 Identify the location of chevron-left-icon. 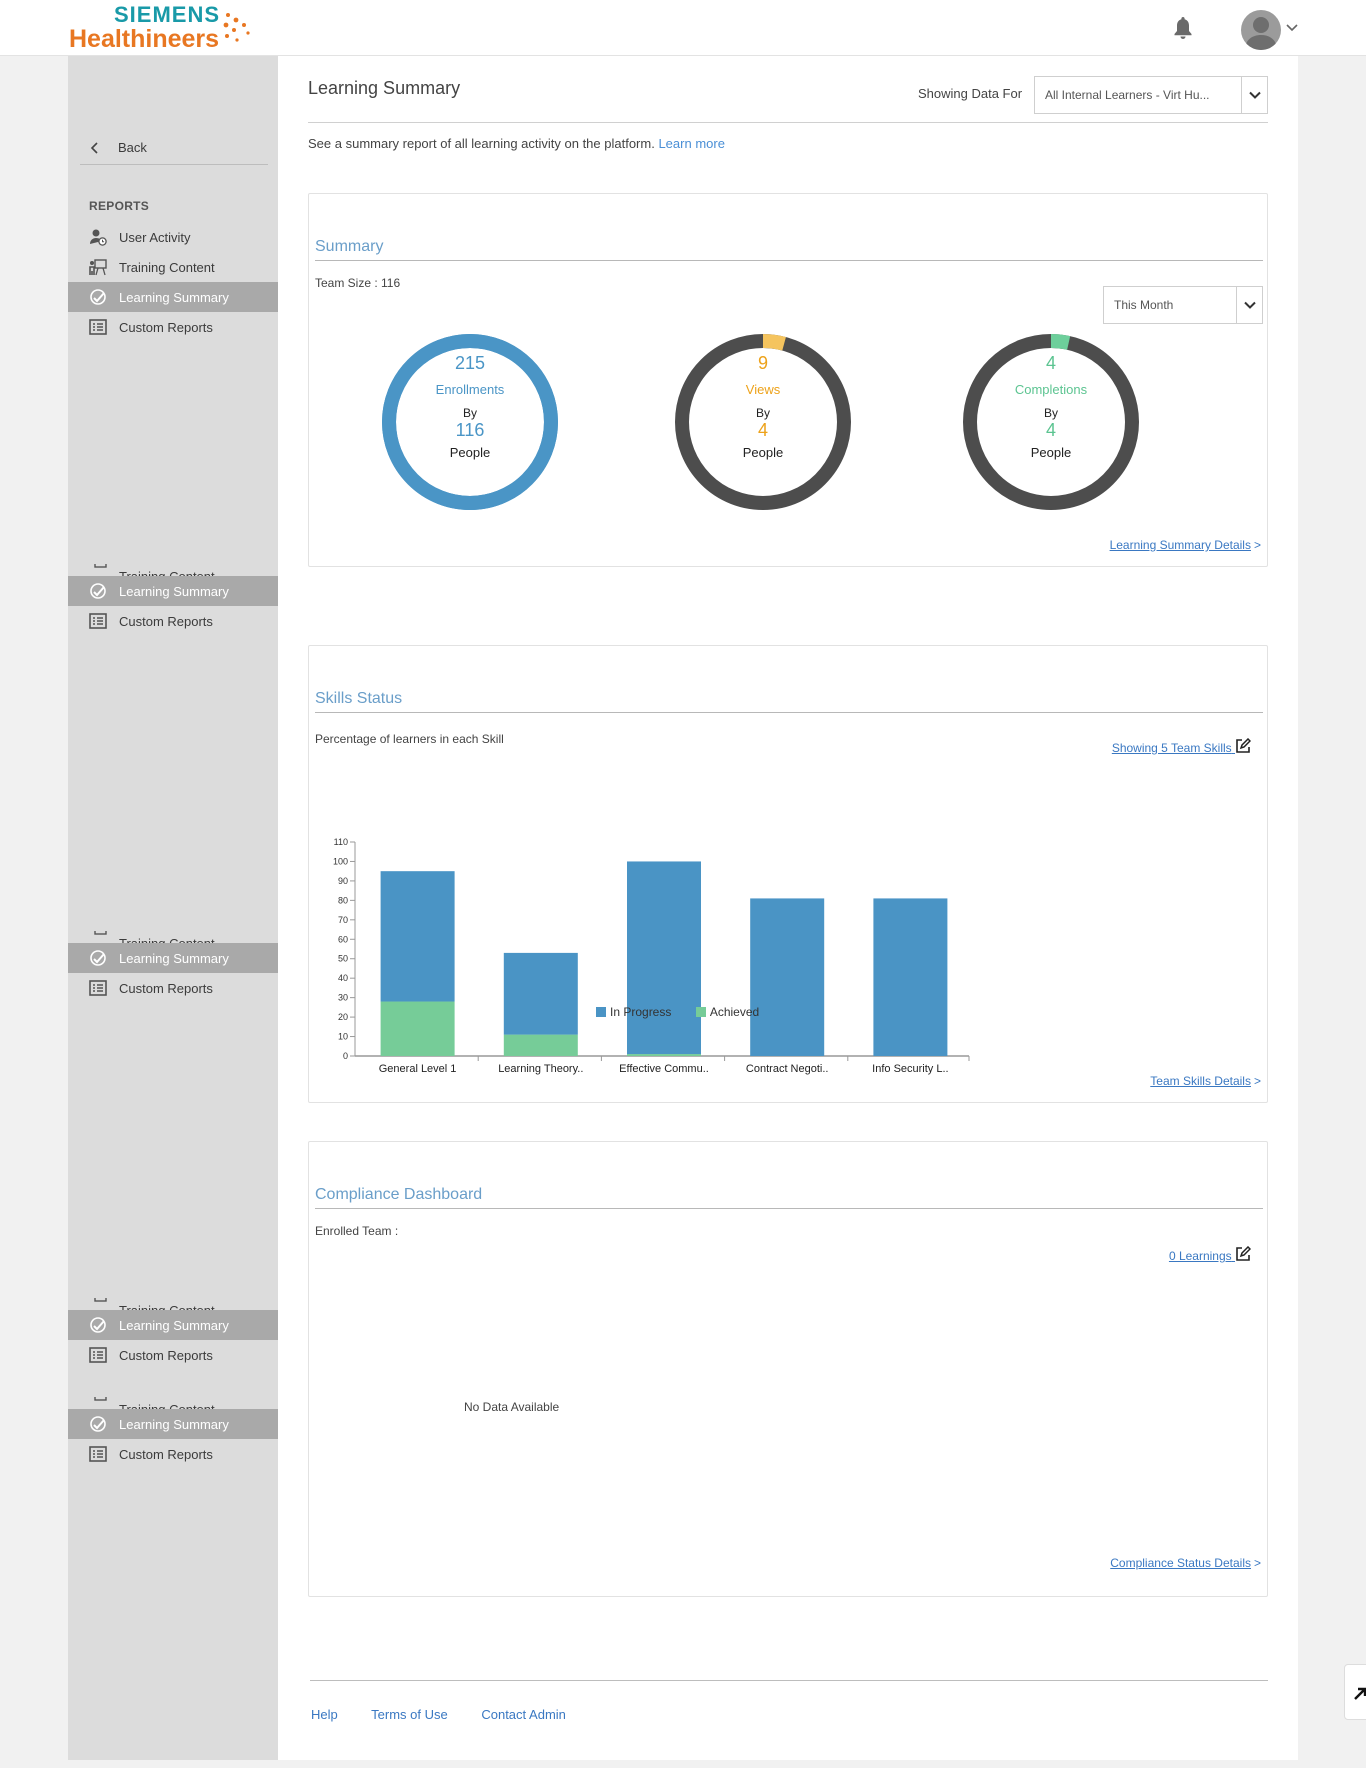
(94, 147).